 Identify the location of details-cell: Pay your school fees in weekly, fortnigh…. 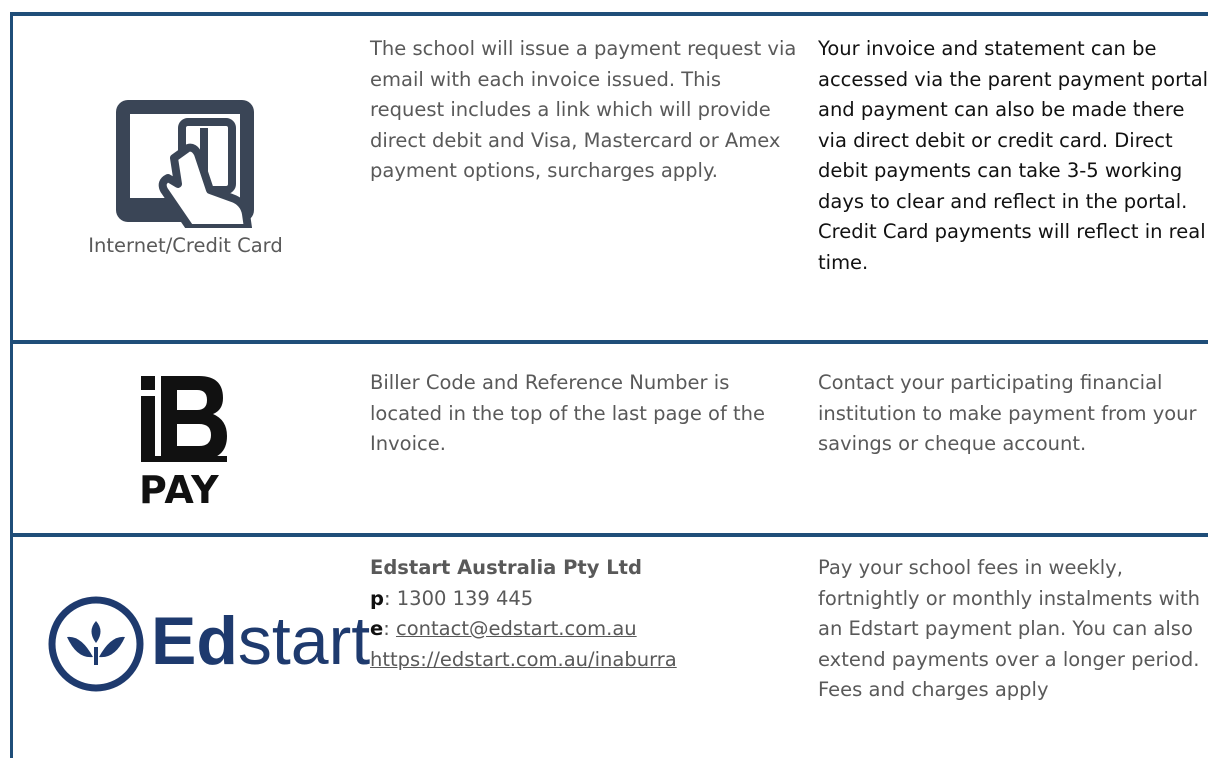
(1013, 629).